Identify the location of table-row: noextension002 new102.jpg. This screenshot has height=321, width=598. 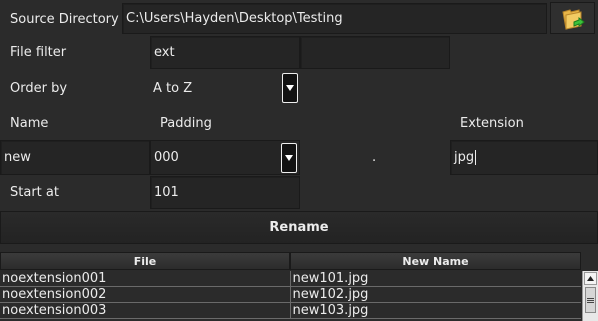
(290, 295).